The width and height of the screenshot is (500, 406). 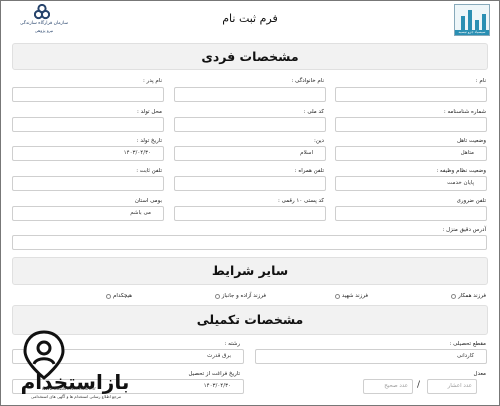 I want to click on postal-code-label: کد پستی ۱۰ رقمی :, so click(x=300, y=201).